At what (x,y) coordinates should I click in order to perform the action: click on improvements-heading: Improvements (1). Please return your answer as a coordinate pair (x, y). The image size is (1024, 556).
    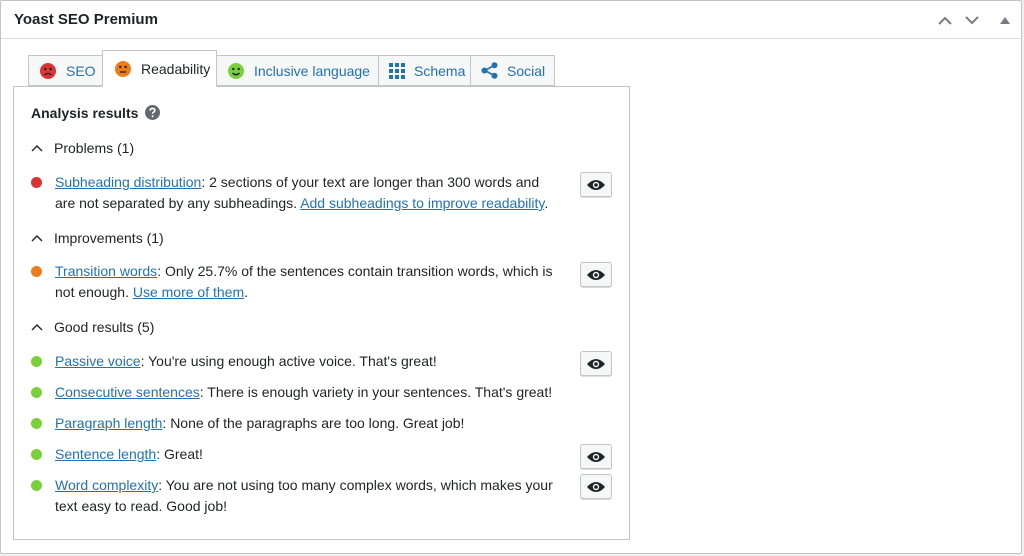
    Looking at the image, I should click on (109, 238).